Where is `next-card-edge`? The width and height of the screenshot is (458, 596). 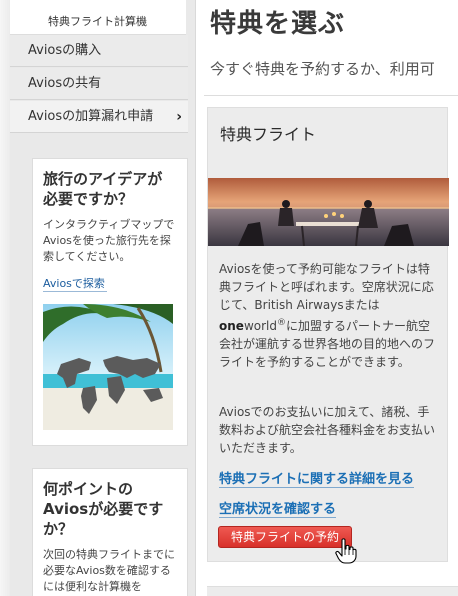
next-card-edge is located at coordinates (332, 591).